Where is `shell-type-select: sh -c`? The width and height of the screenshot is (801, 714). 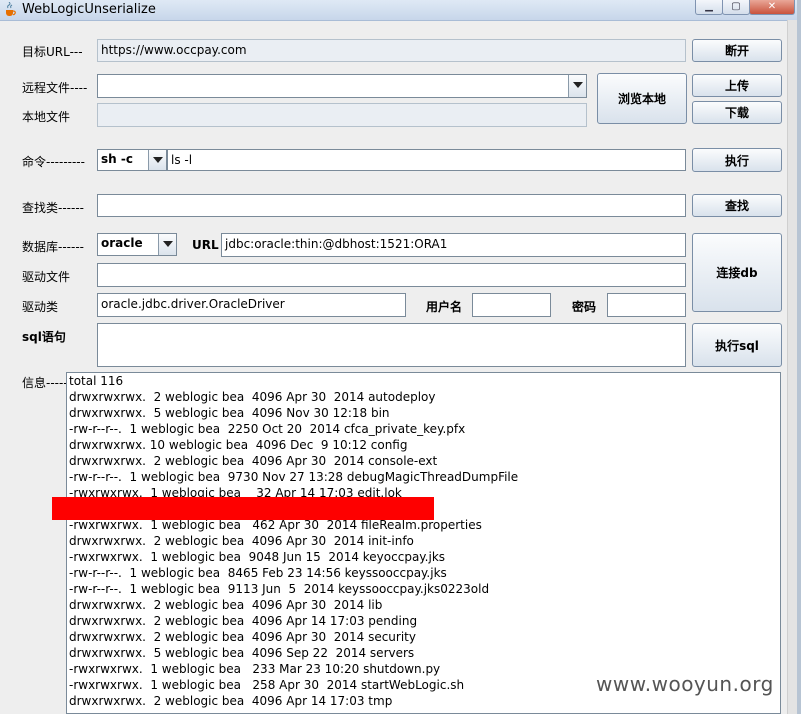
shell-type-select: sh -c is located at coordinates (132, 160).